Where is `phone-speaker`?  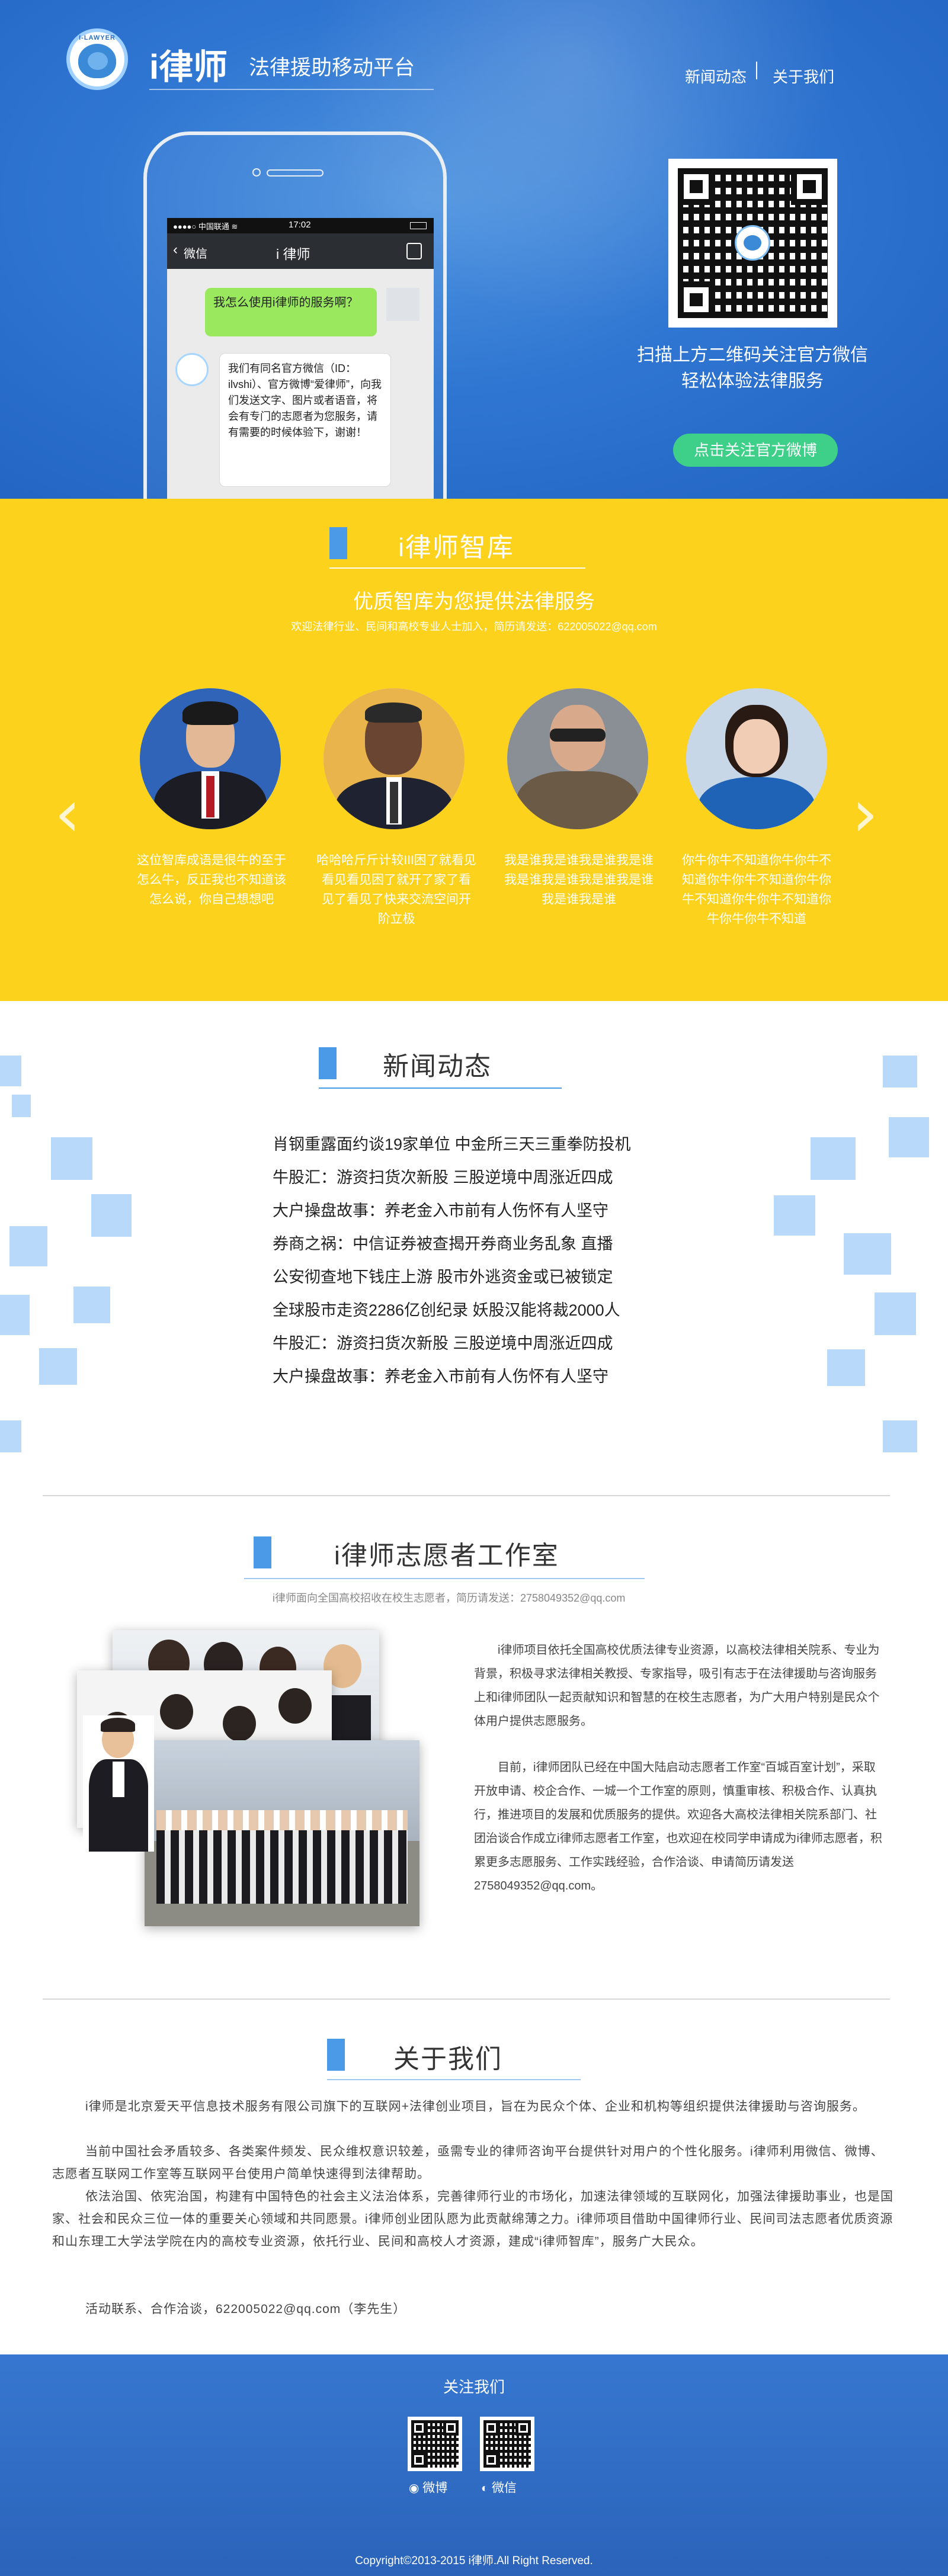 phone-speaker is located at coordinates (296, 173).